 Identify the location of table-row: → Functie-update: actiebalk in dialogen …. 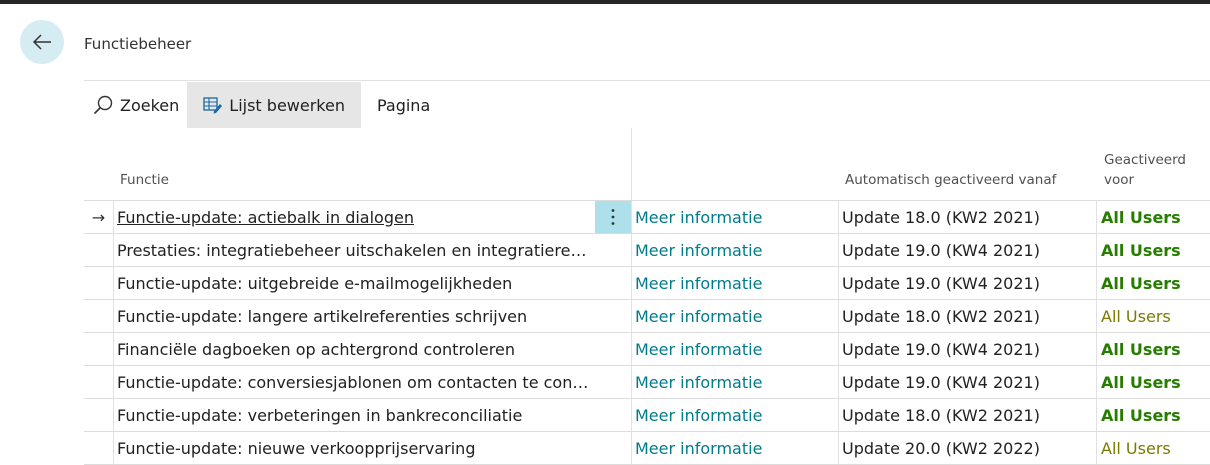
(647, 217).